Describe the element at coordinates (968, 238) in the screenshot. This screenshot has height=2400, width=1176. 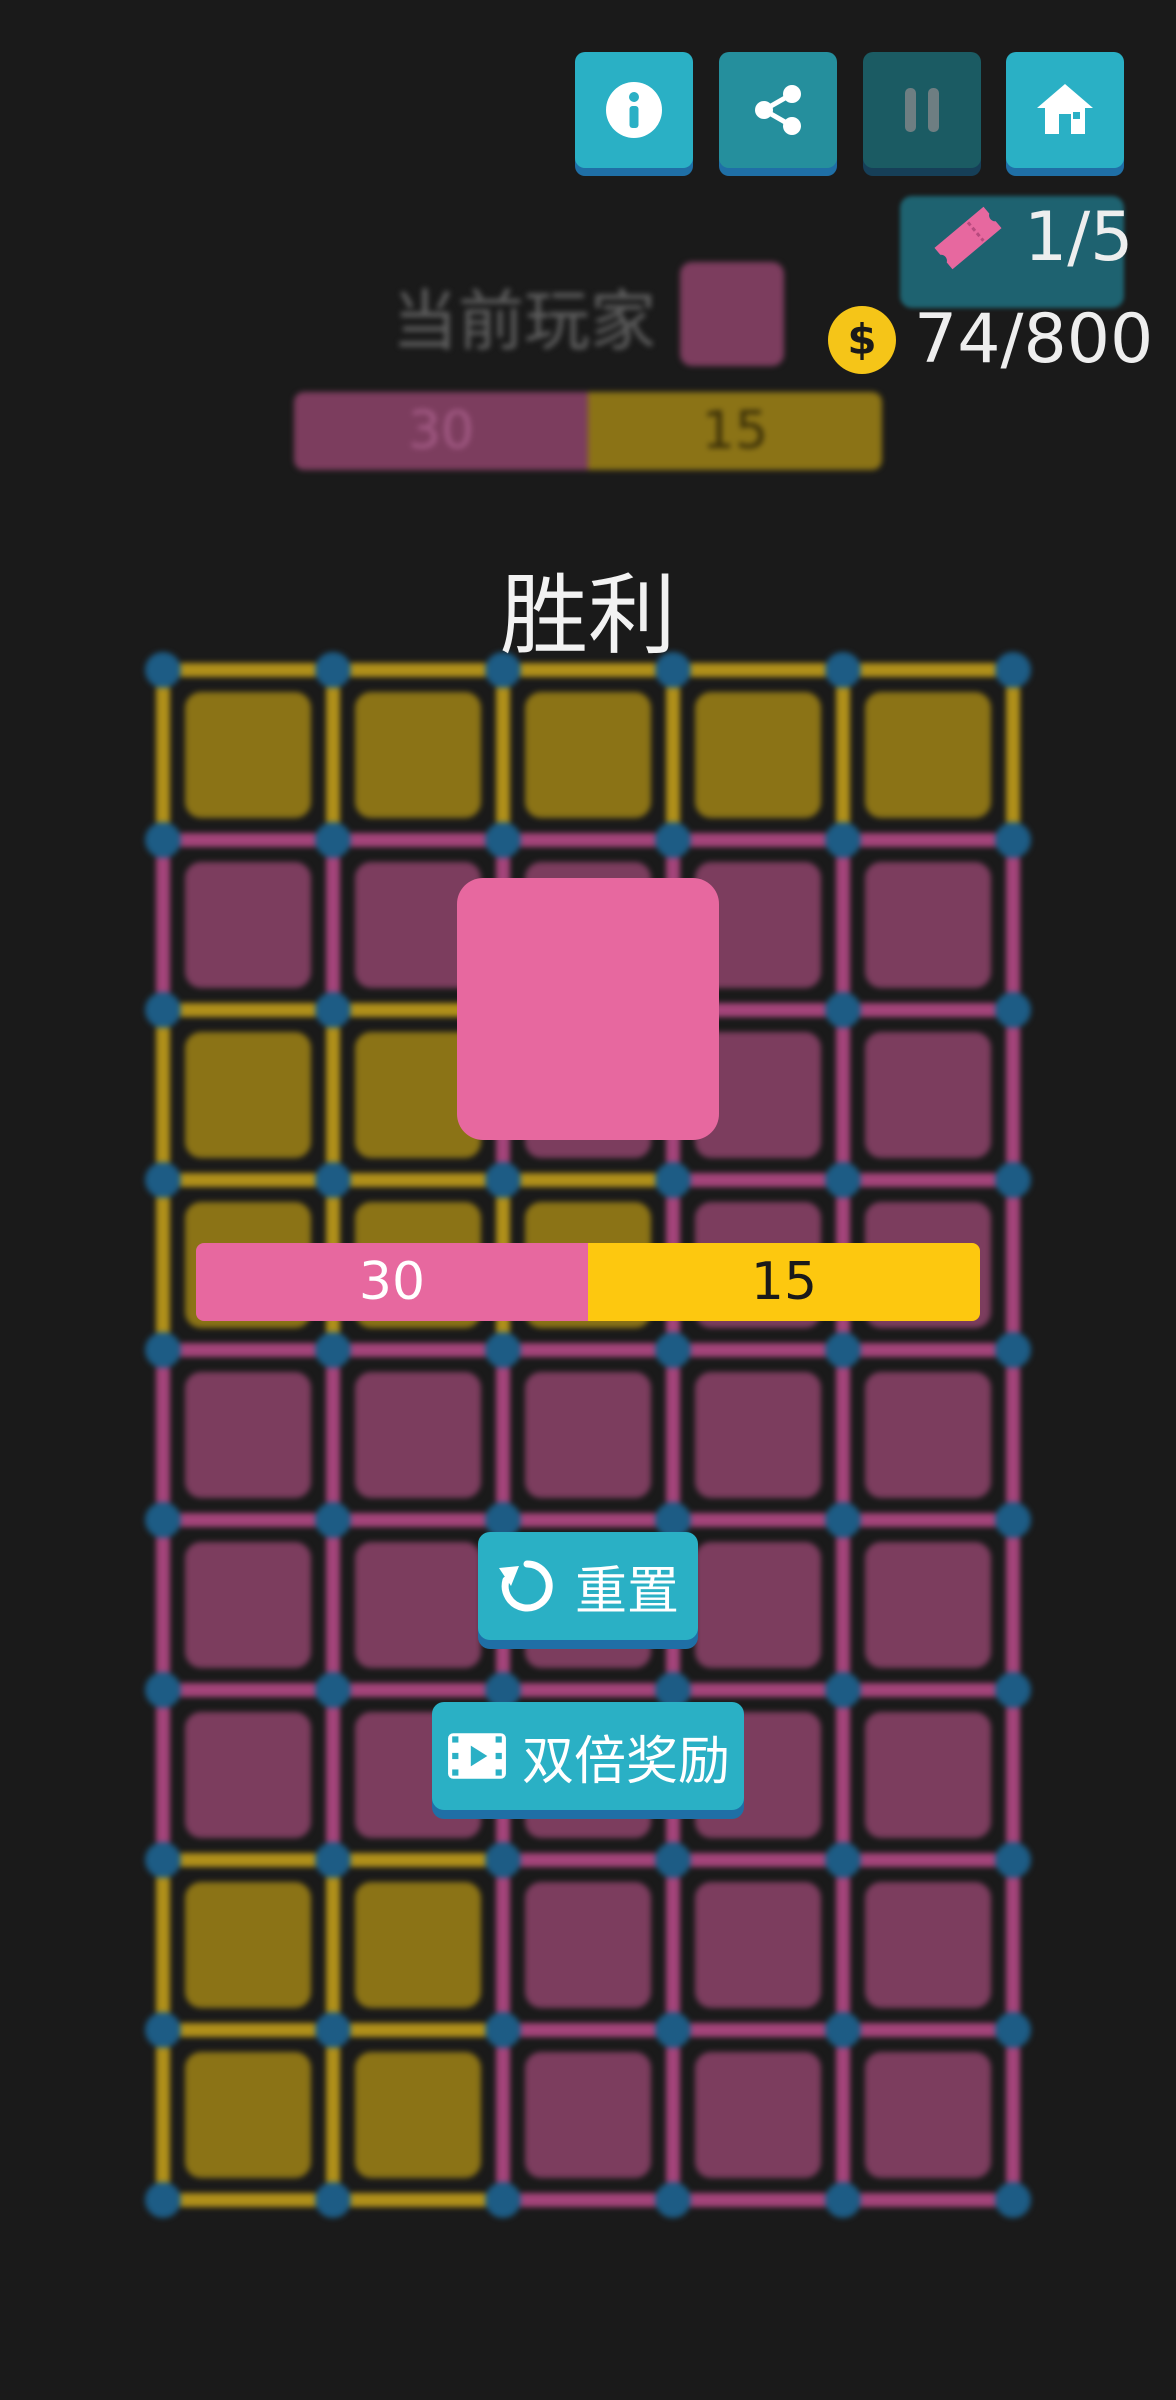
I see `ticket-icon` at that location.